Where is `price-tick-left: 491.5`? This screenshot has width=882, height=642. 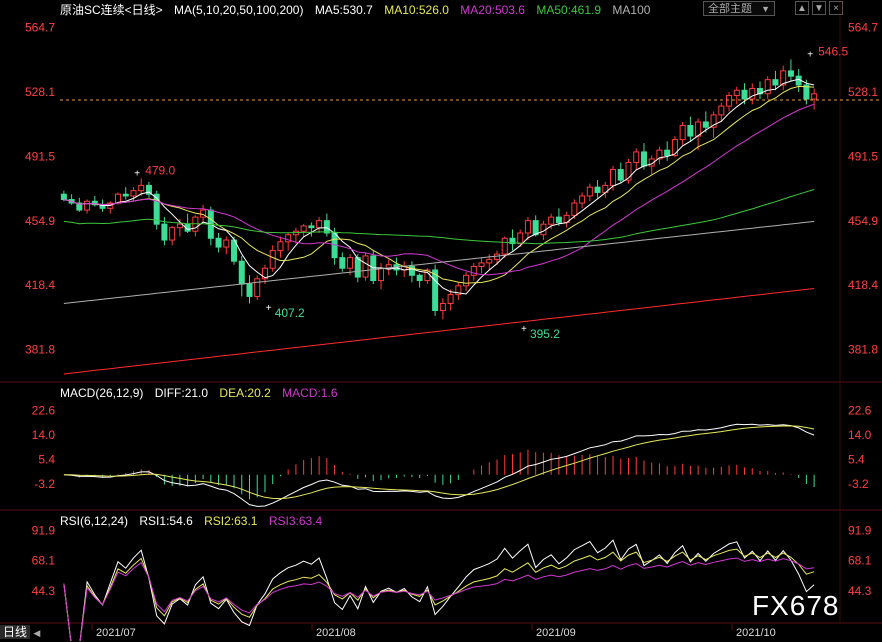
price-tick-left: 491.5 is located at coordinates (40, 156).